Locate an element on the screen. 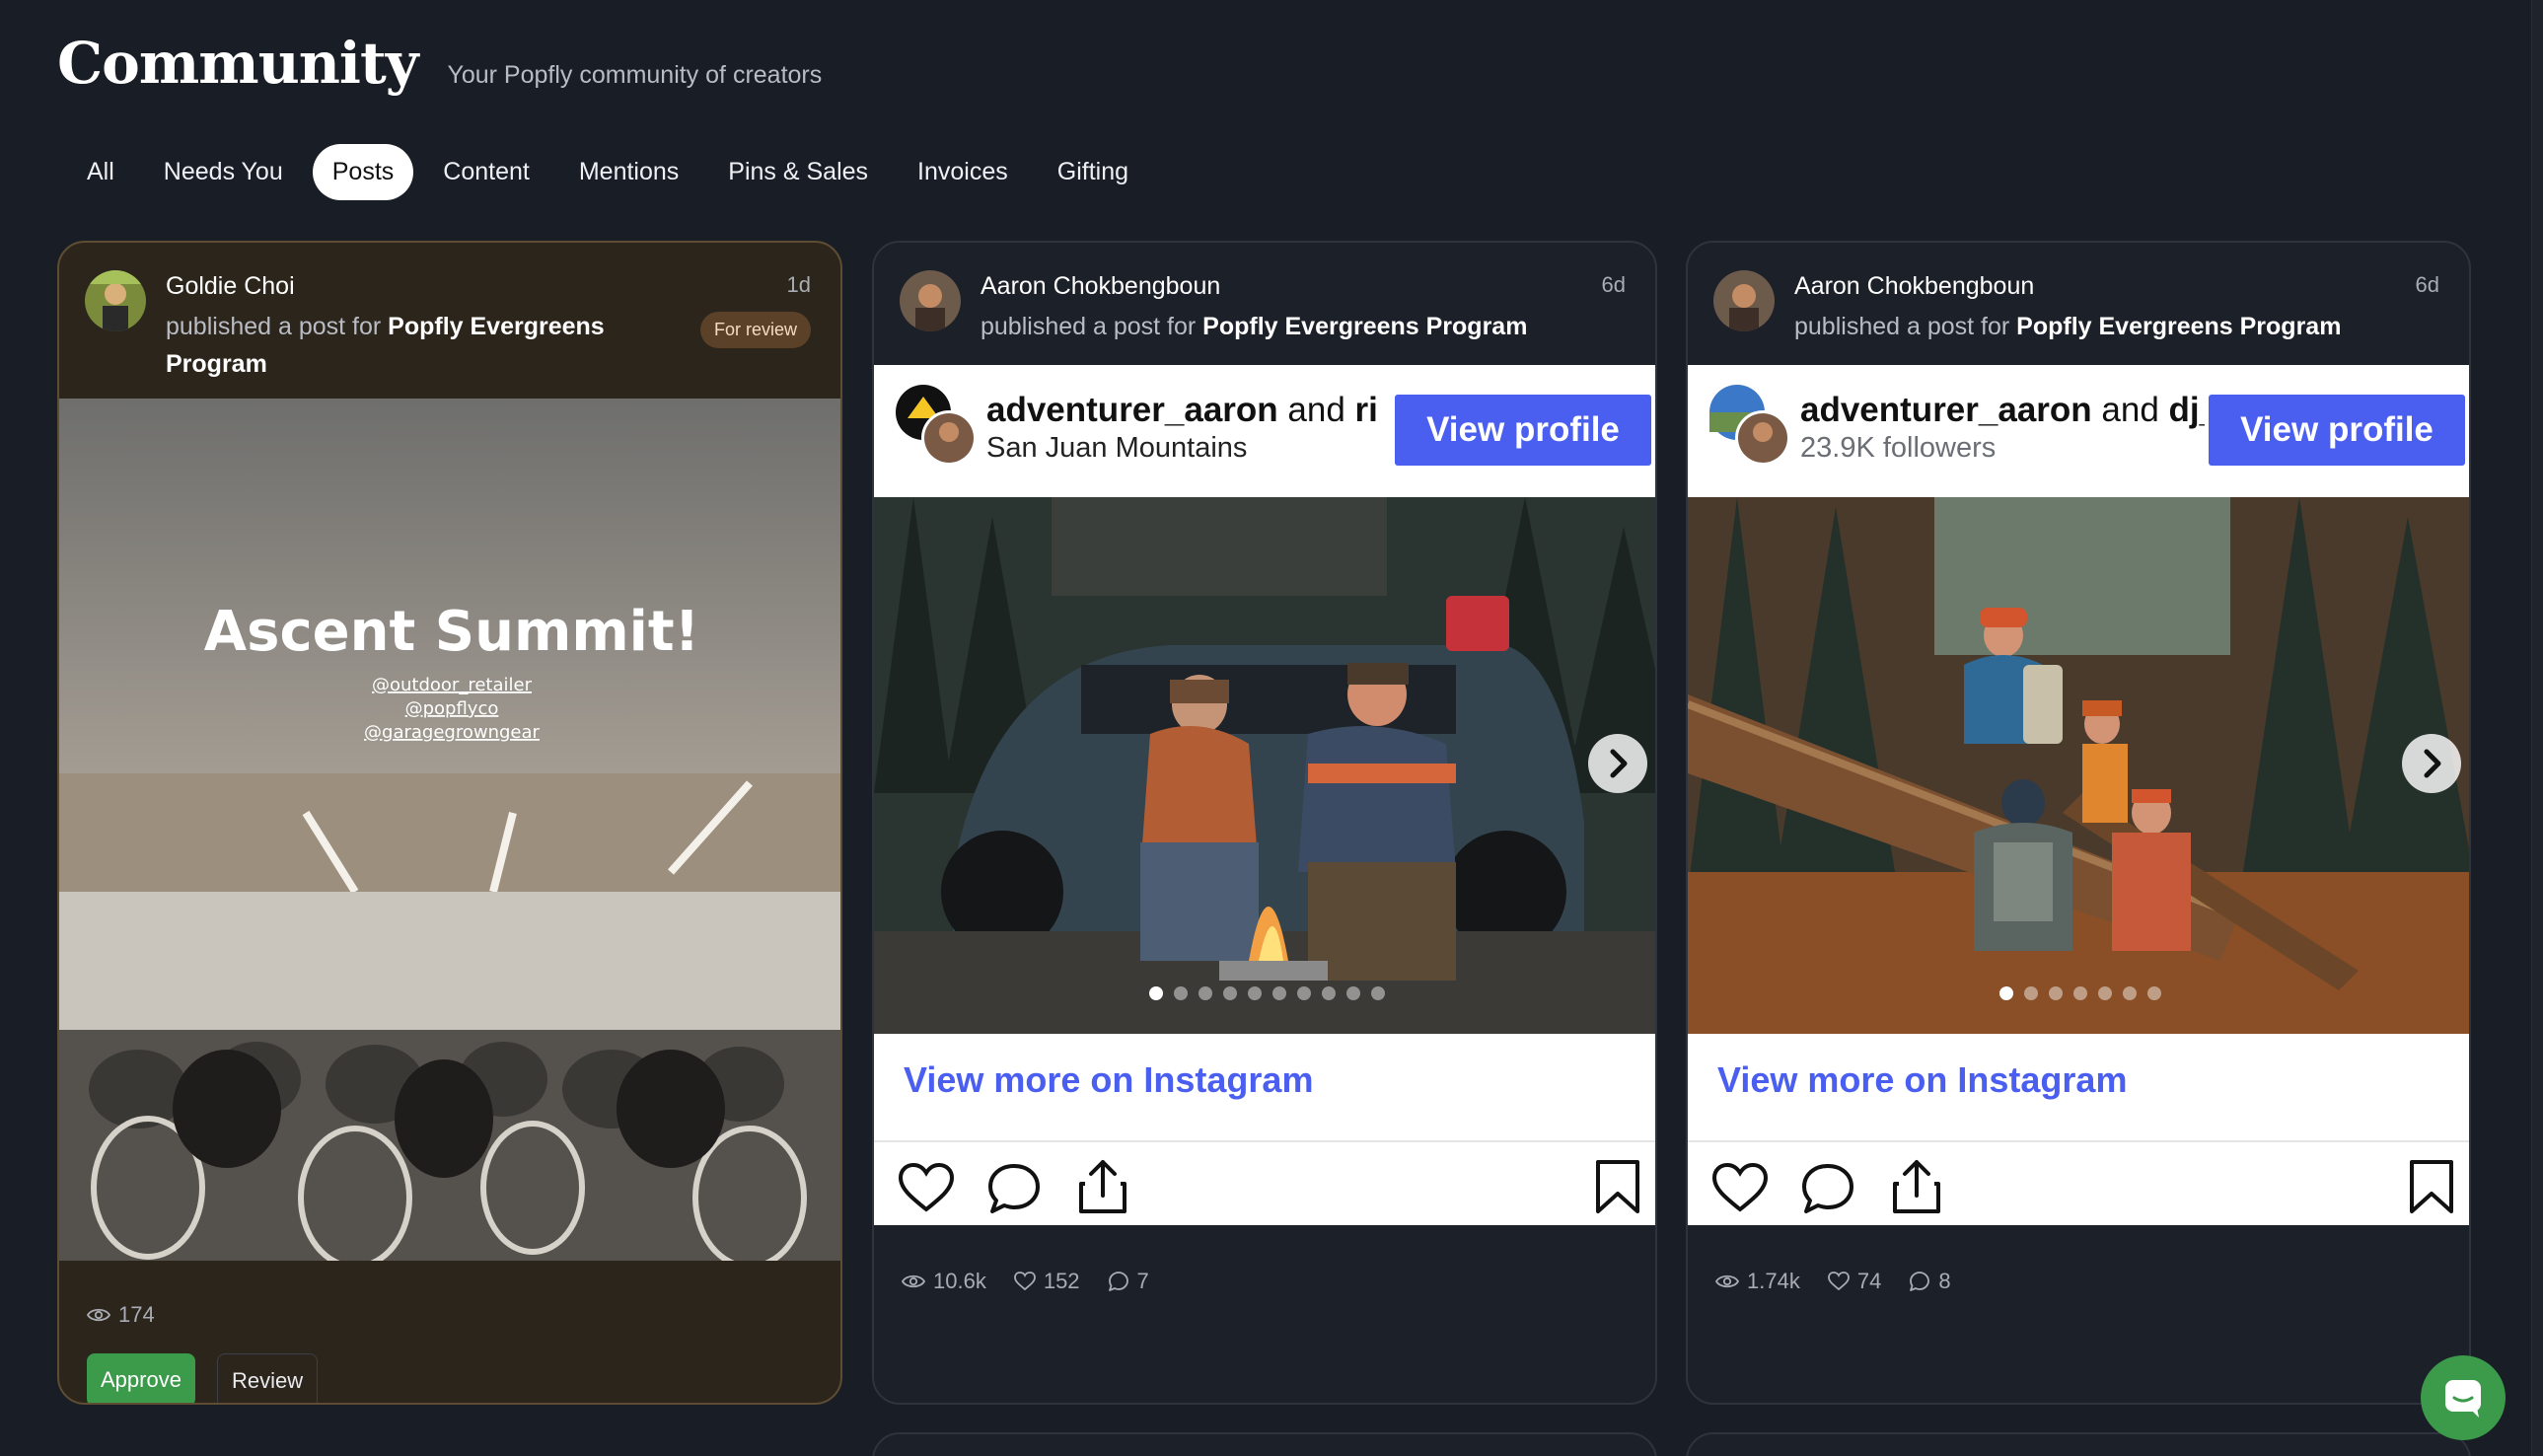 The height and width of the screenshot is (1456, 2543). likes-stat: 74 is located at coordinates (1854, 1281).